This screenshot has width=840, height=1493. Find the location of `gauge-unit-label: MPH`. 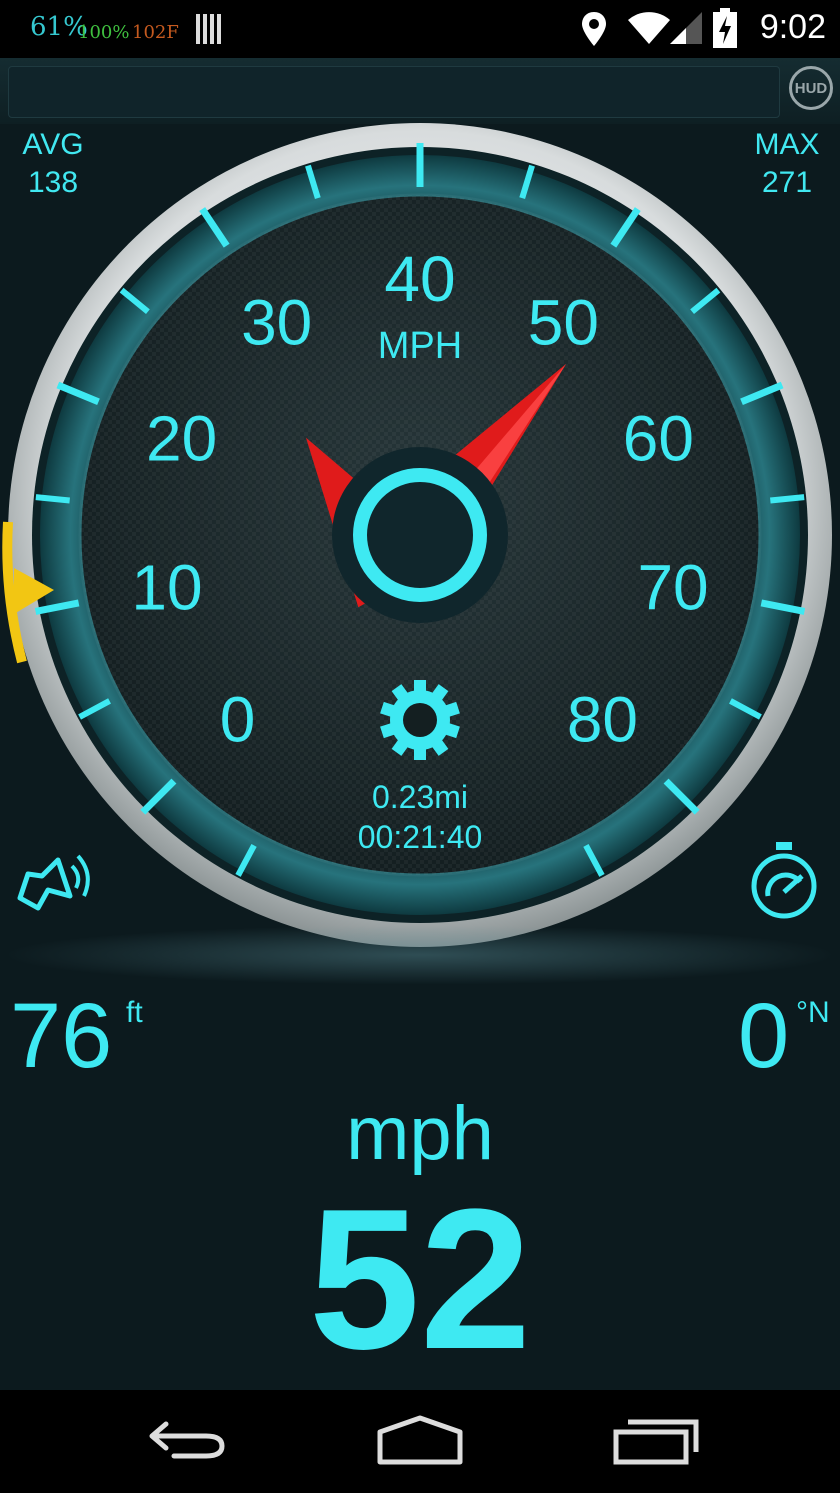

gauge-unit-label: MPH is located at coordinates (420, 346).